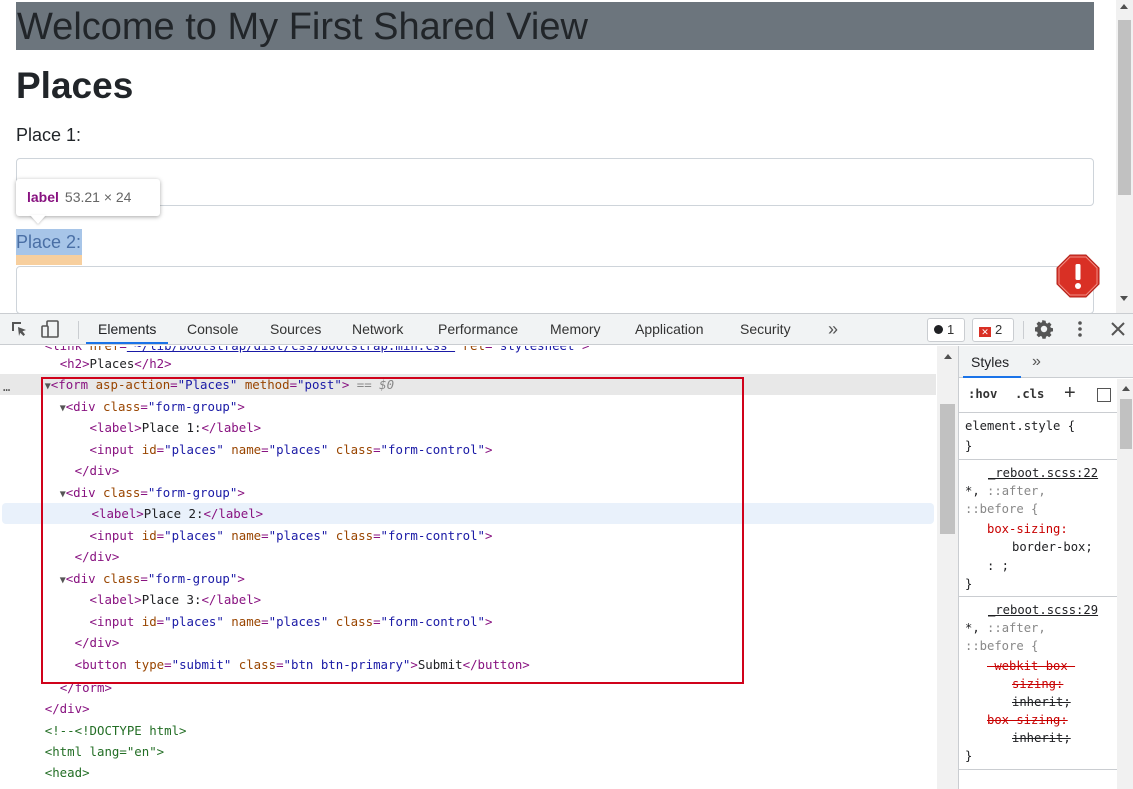 Image resolution: width=1133 pixels, height=789 pixels. I want to click on styles-scrollbar, so click(1125, 584).